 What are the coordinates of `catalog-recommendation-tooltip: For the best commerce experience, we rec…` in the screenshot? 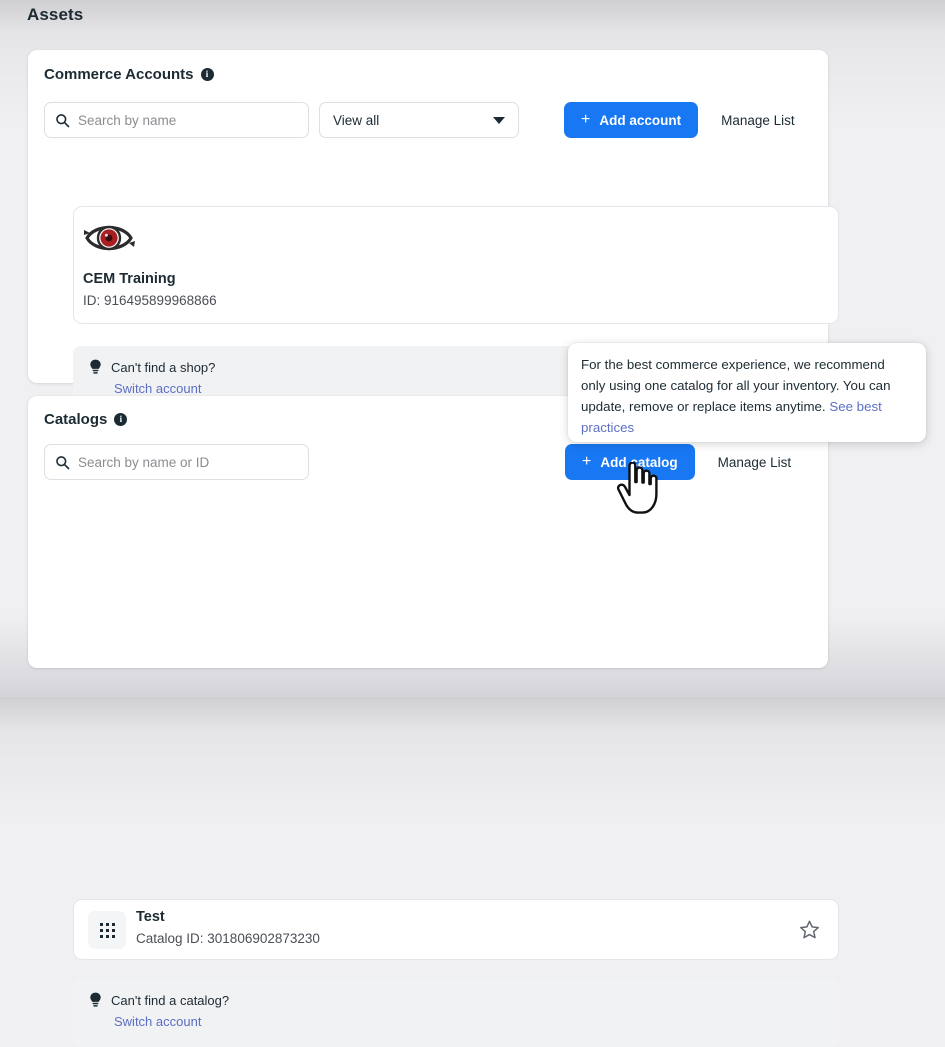 It's located at (747, 392).